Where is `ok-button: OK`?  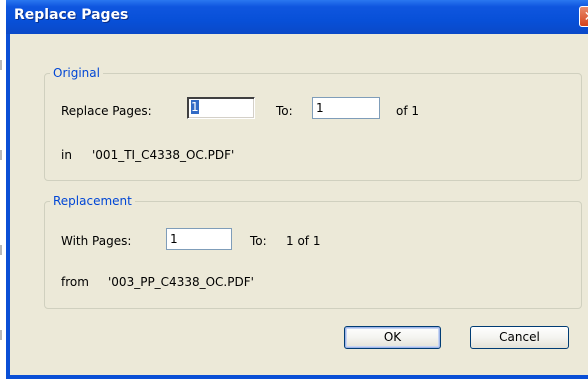 ok-button: OK is located at coordinates (392, 337).